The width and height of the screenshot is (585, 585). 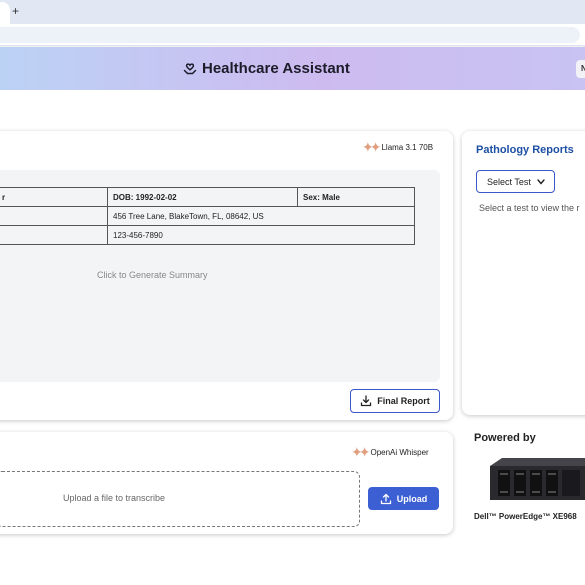 I want to click on upload-hint: Upload a file to transcribe, so click(x=114, y=498).